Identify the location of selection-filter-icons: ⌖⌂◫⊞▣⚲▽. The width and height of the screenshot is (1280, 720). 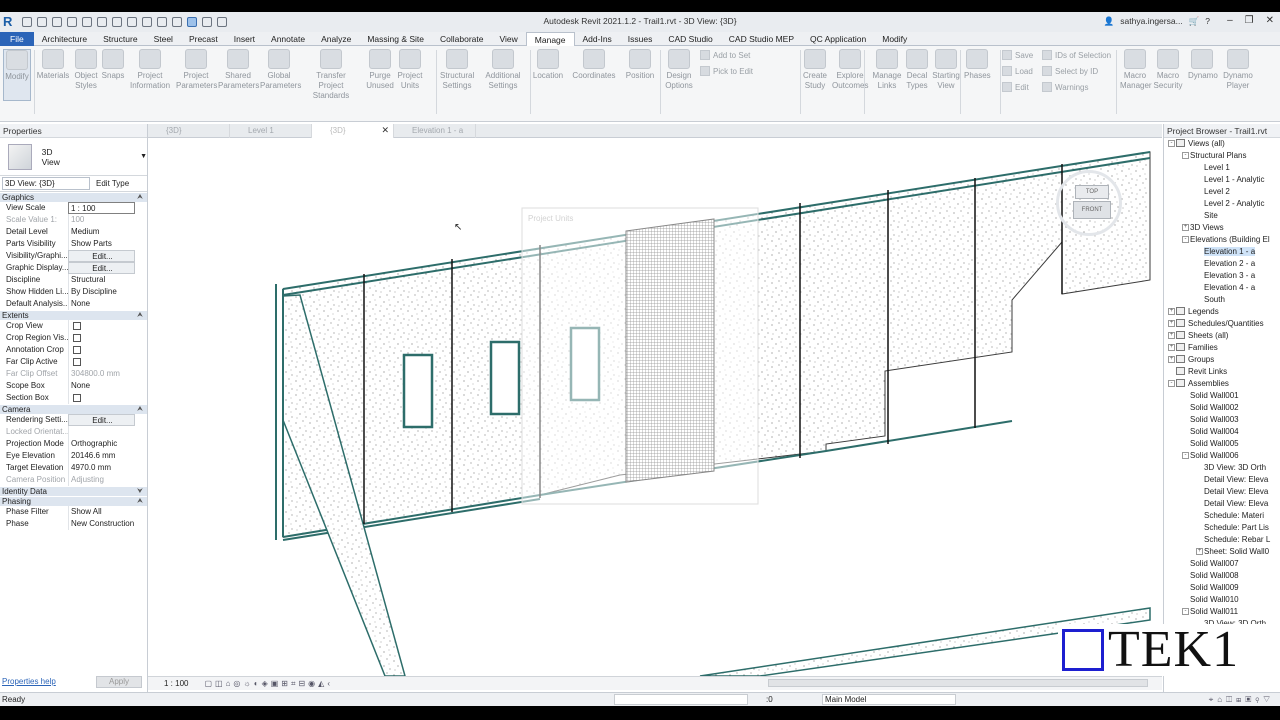
(1241, 699).